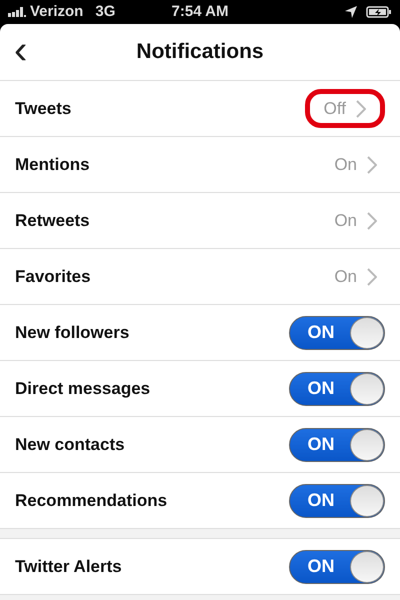 The height and width of the screenshot is (600, 400). I want to click on signal-icon, so click(17, 12).